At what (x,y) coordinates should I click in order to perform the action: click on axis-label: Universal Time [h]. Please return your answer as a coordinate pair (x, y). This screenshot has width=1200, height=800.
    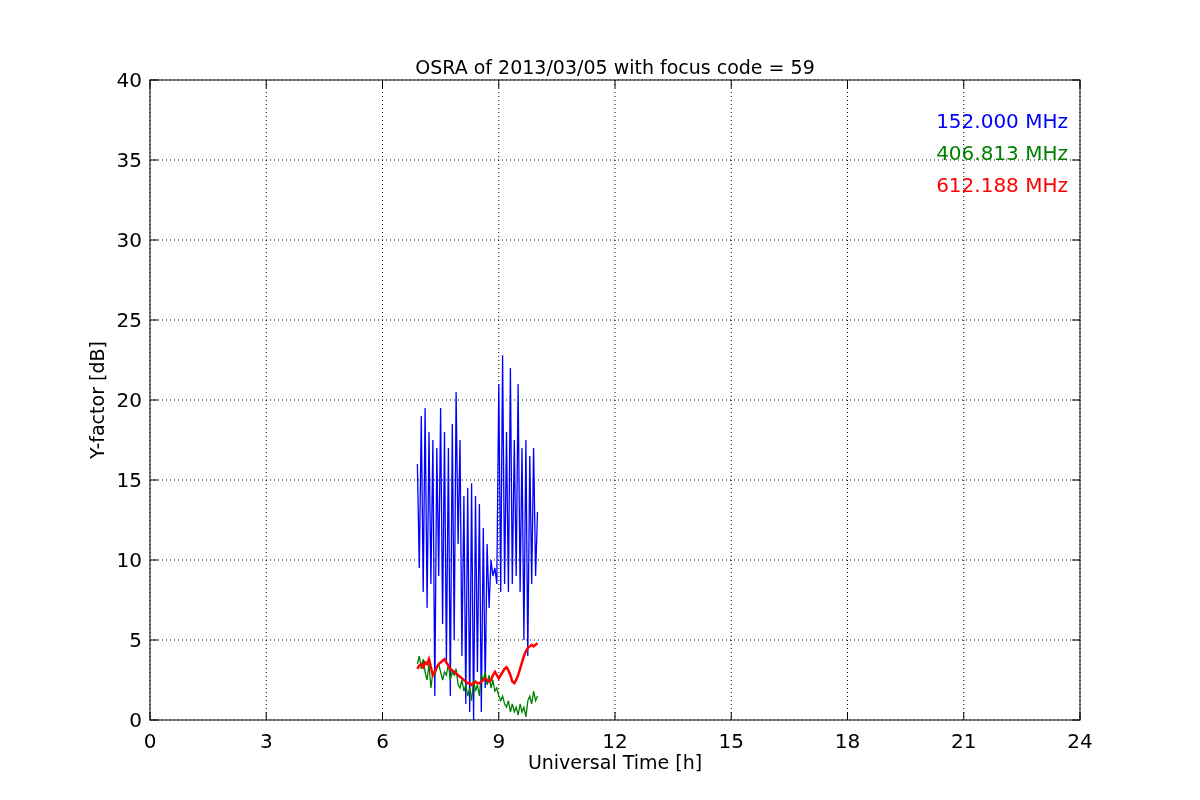
    Looking at the image, I should click on (615, 762).